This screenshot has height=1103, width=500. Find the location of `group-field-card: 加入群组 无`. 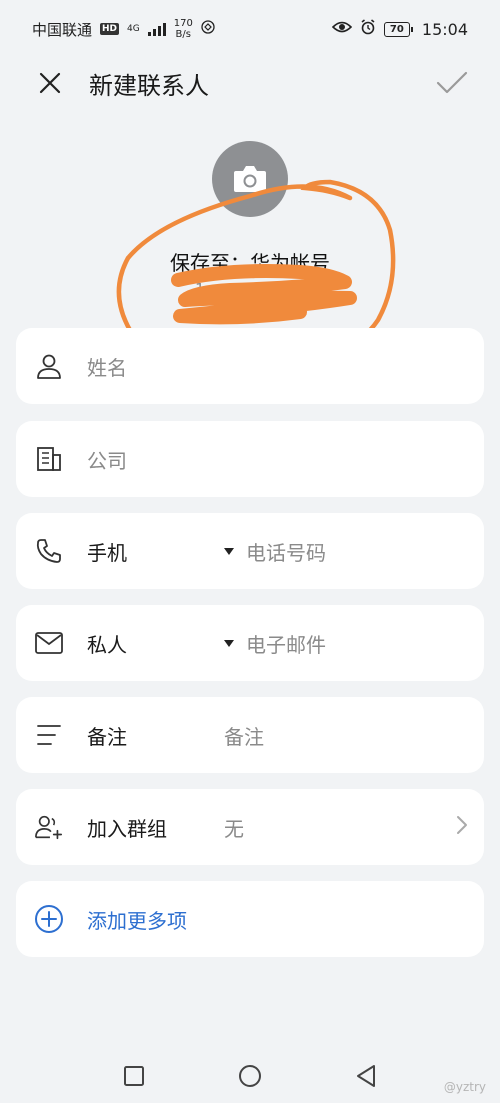

group-field-card: 加入群组 无 is located at coordinates (250, 827).